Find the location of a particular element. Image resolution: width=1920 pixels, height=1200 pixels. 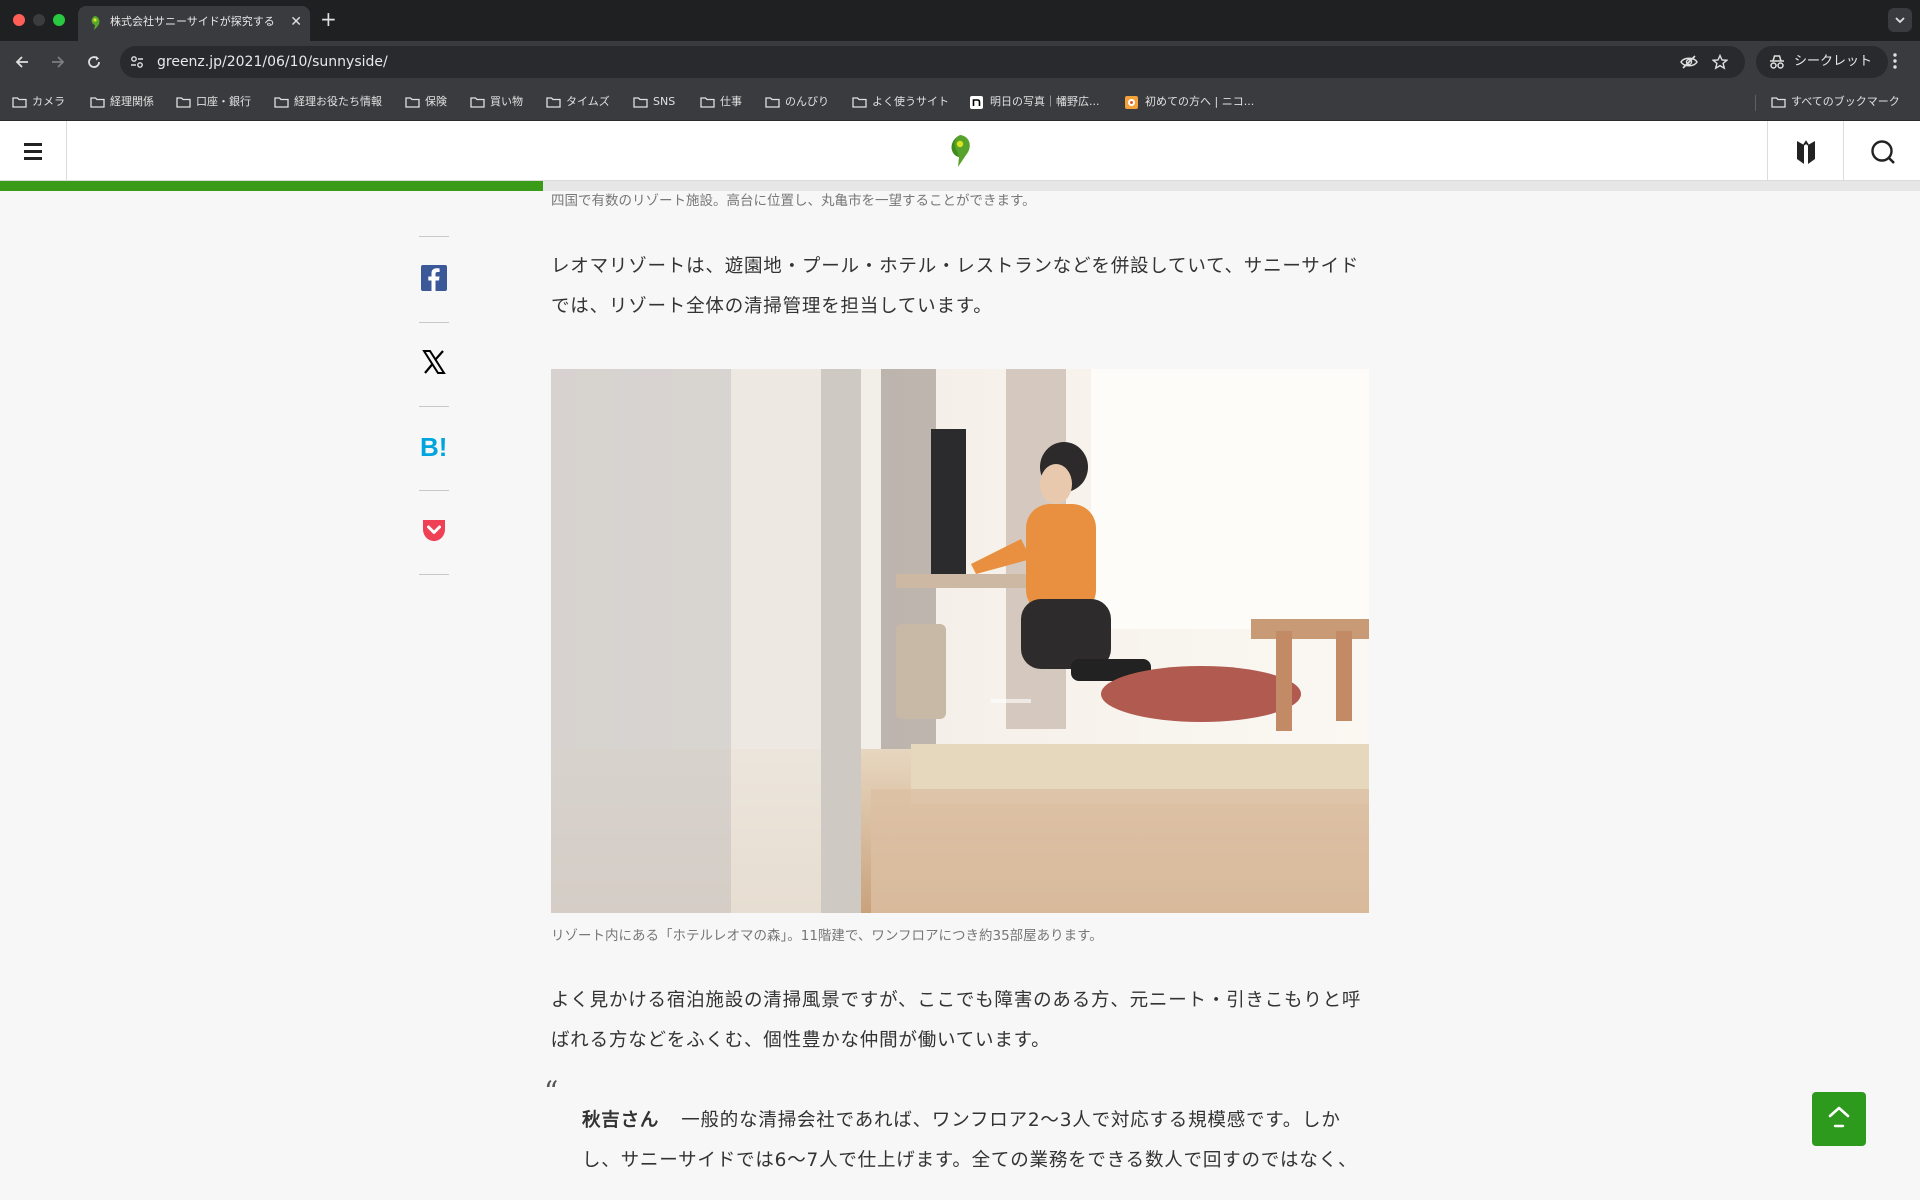

tab-title: 株式会社サニーサイドが探究する is located at coordinates (192, 21).